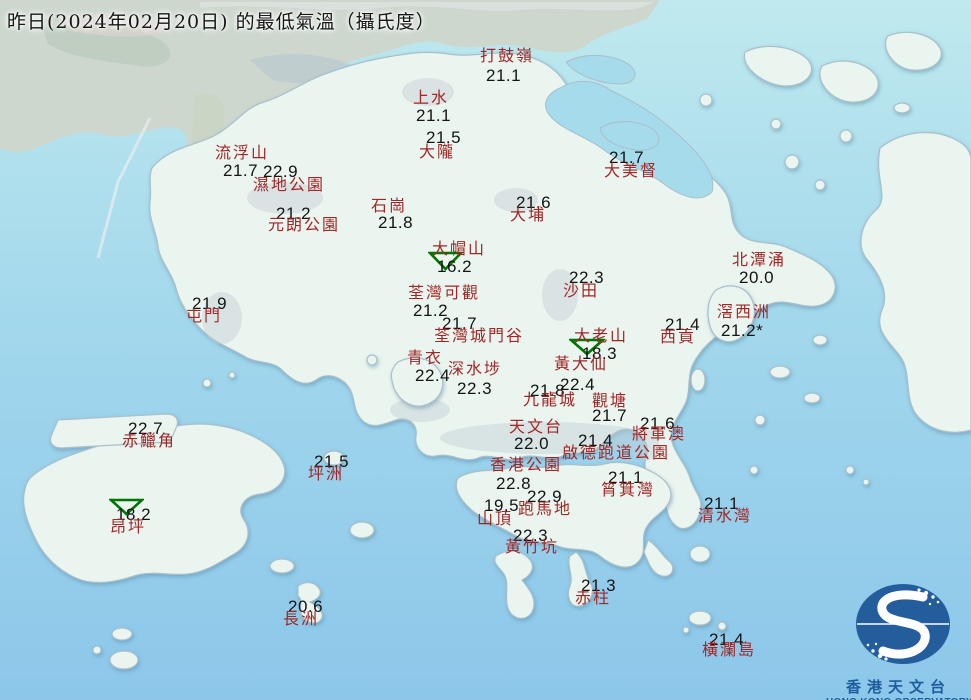  I want to click on station-value: 16.2, so click(455, 266).